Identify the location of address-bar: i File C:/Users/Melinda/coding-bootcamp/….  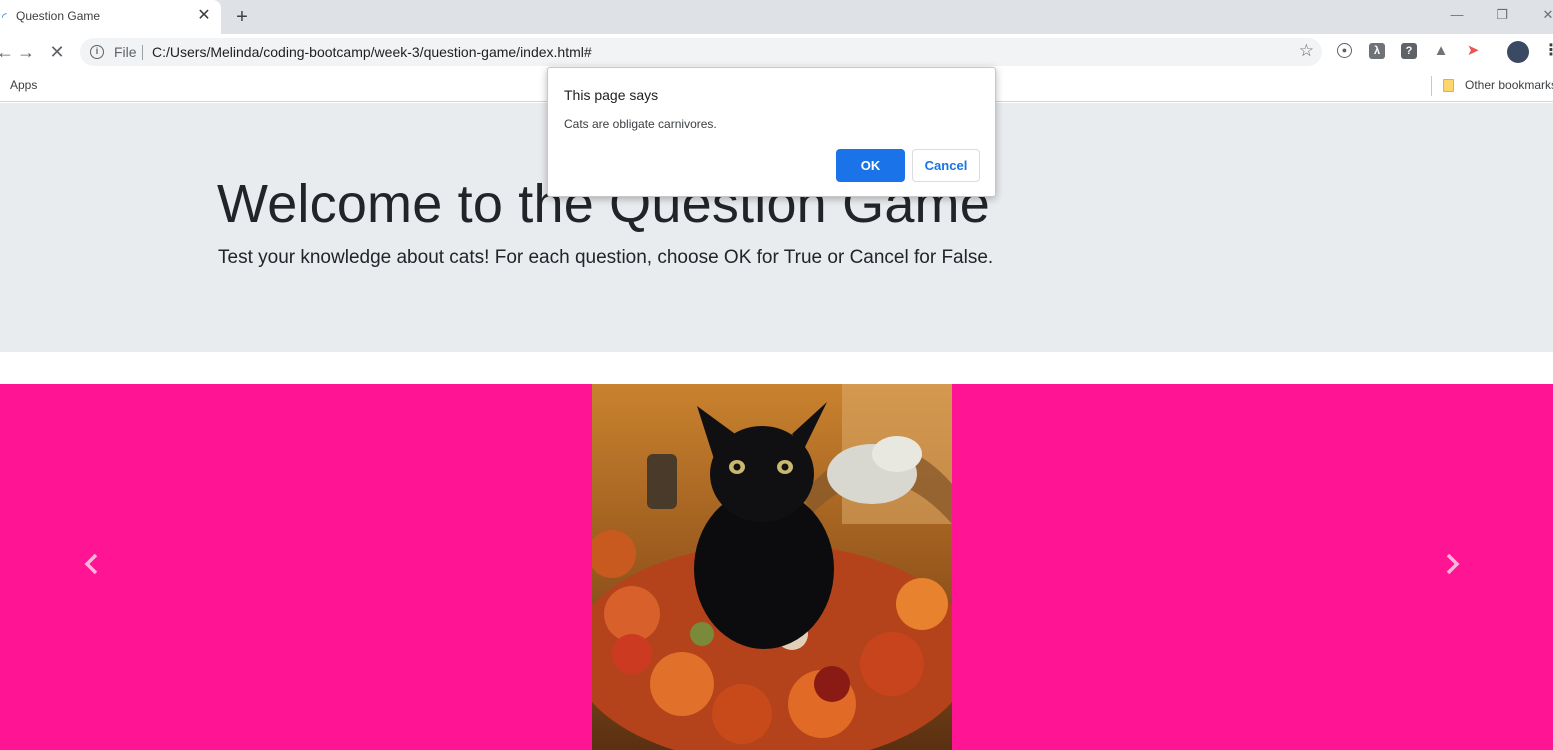
(701, 52).